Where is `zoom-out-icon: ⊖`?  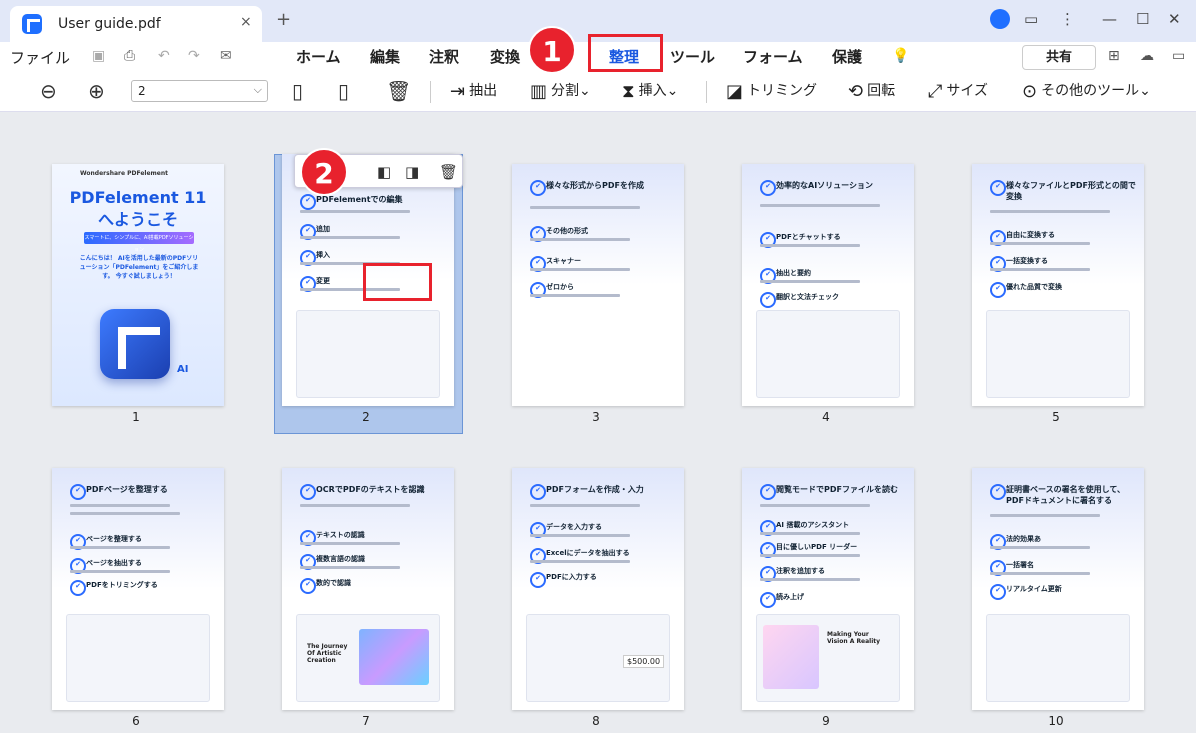 zoom-out-icon: ⊖ is located at coordinates (48, 91).